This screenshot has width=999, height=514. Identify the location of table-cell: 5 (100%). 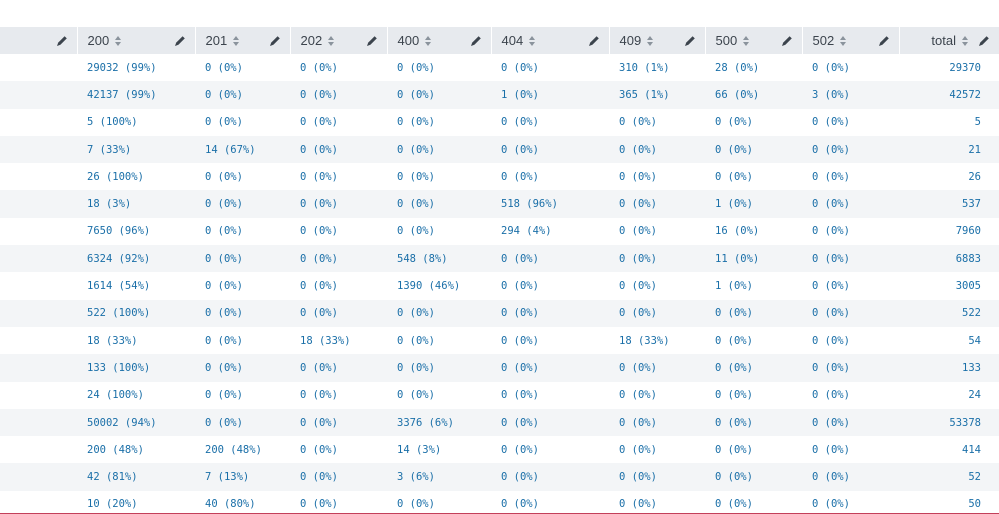
(136, 122).